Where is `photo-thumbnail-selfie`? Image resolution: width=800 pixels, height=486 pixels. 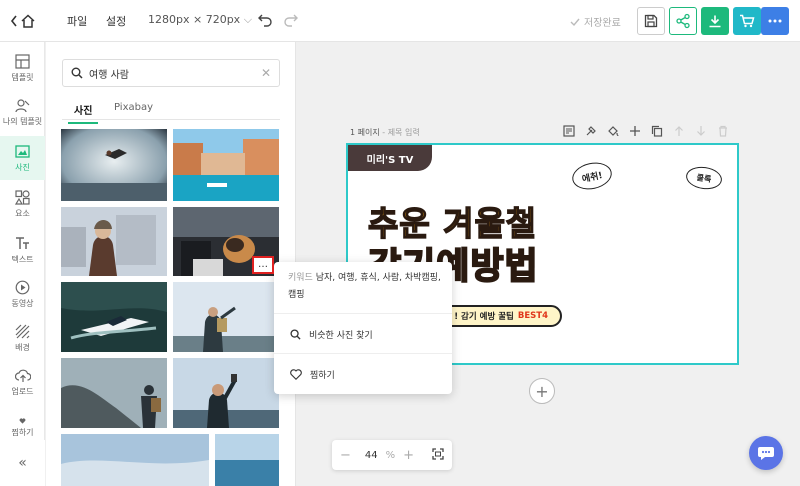
photo-thumbnail-selfie is located at coordinates (226, 393).